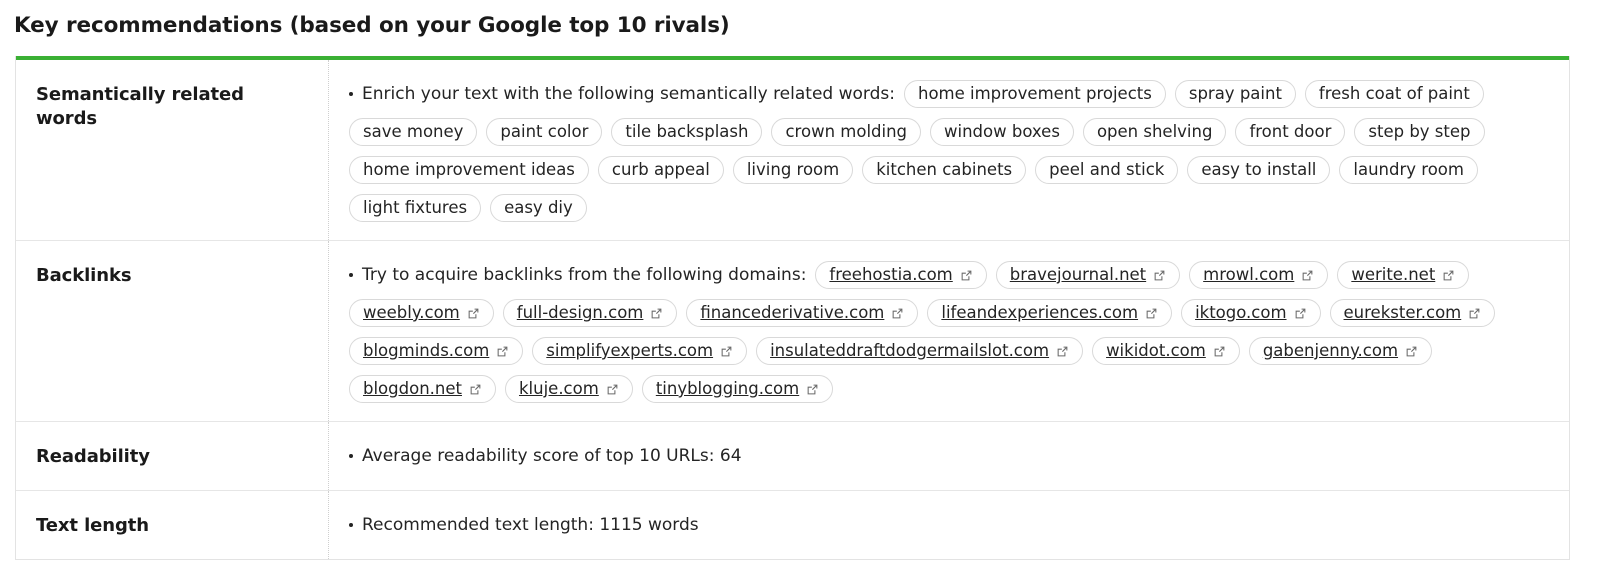 Image resolution: width=1600 pixels, height=587 pixels. I want to click on keyword-pill: paint color, so click(544, 132).